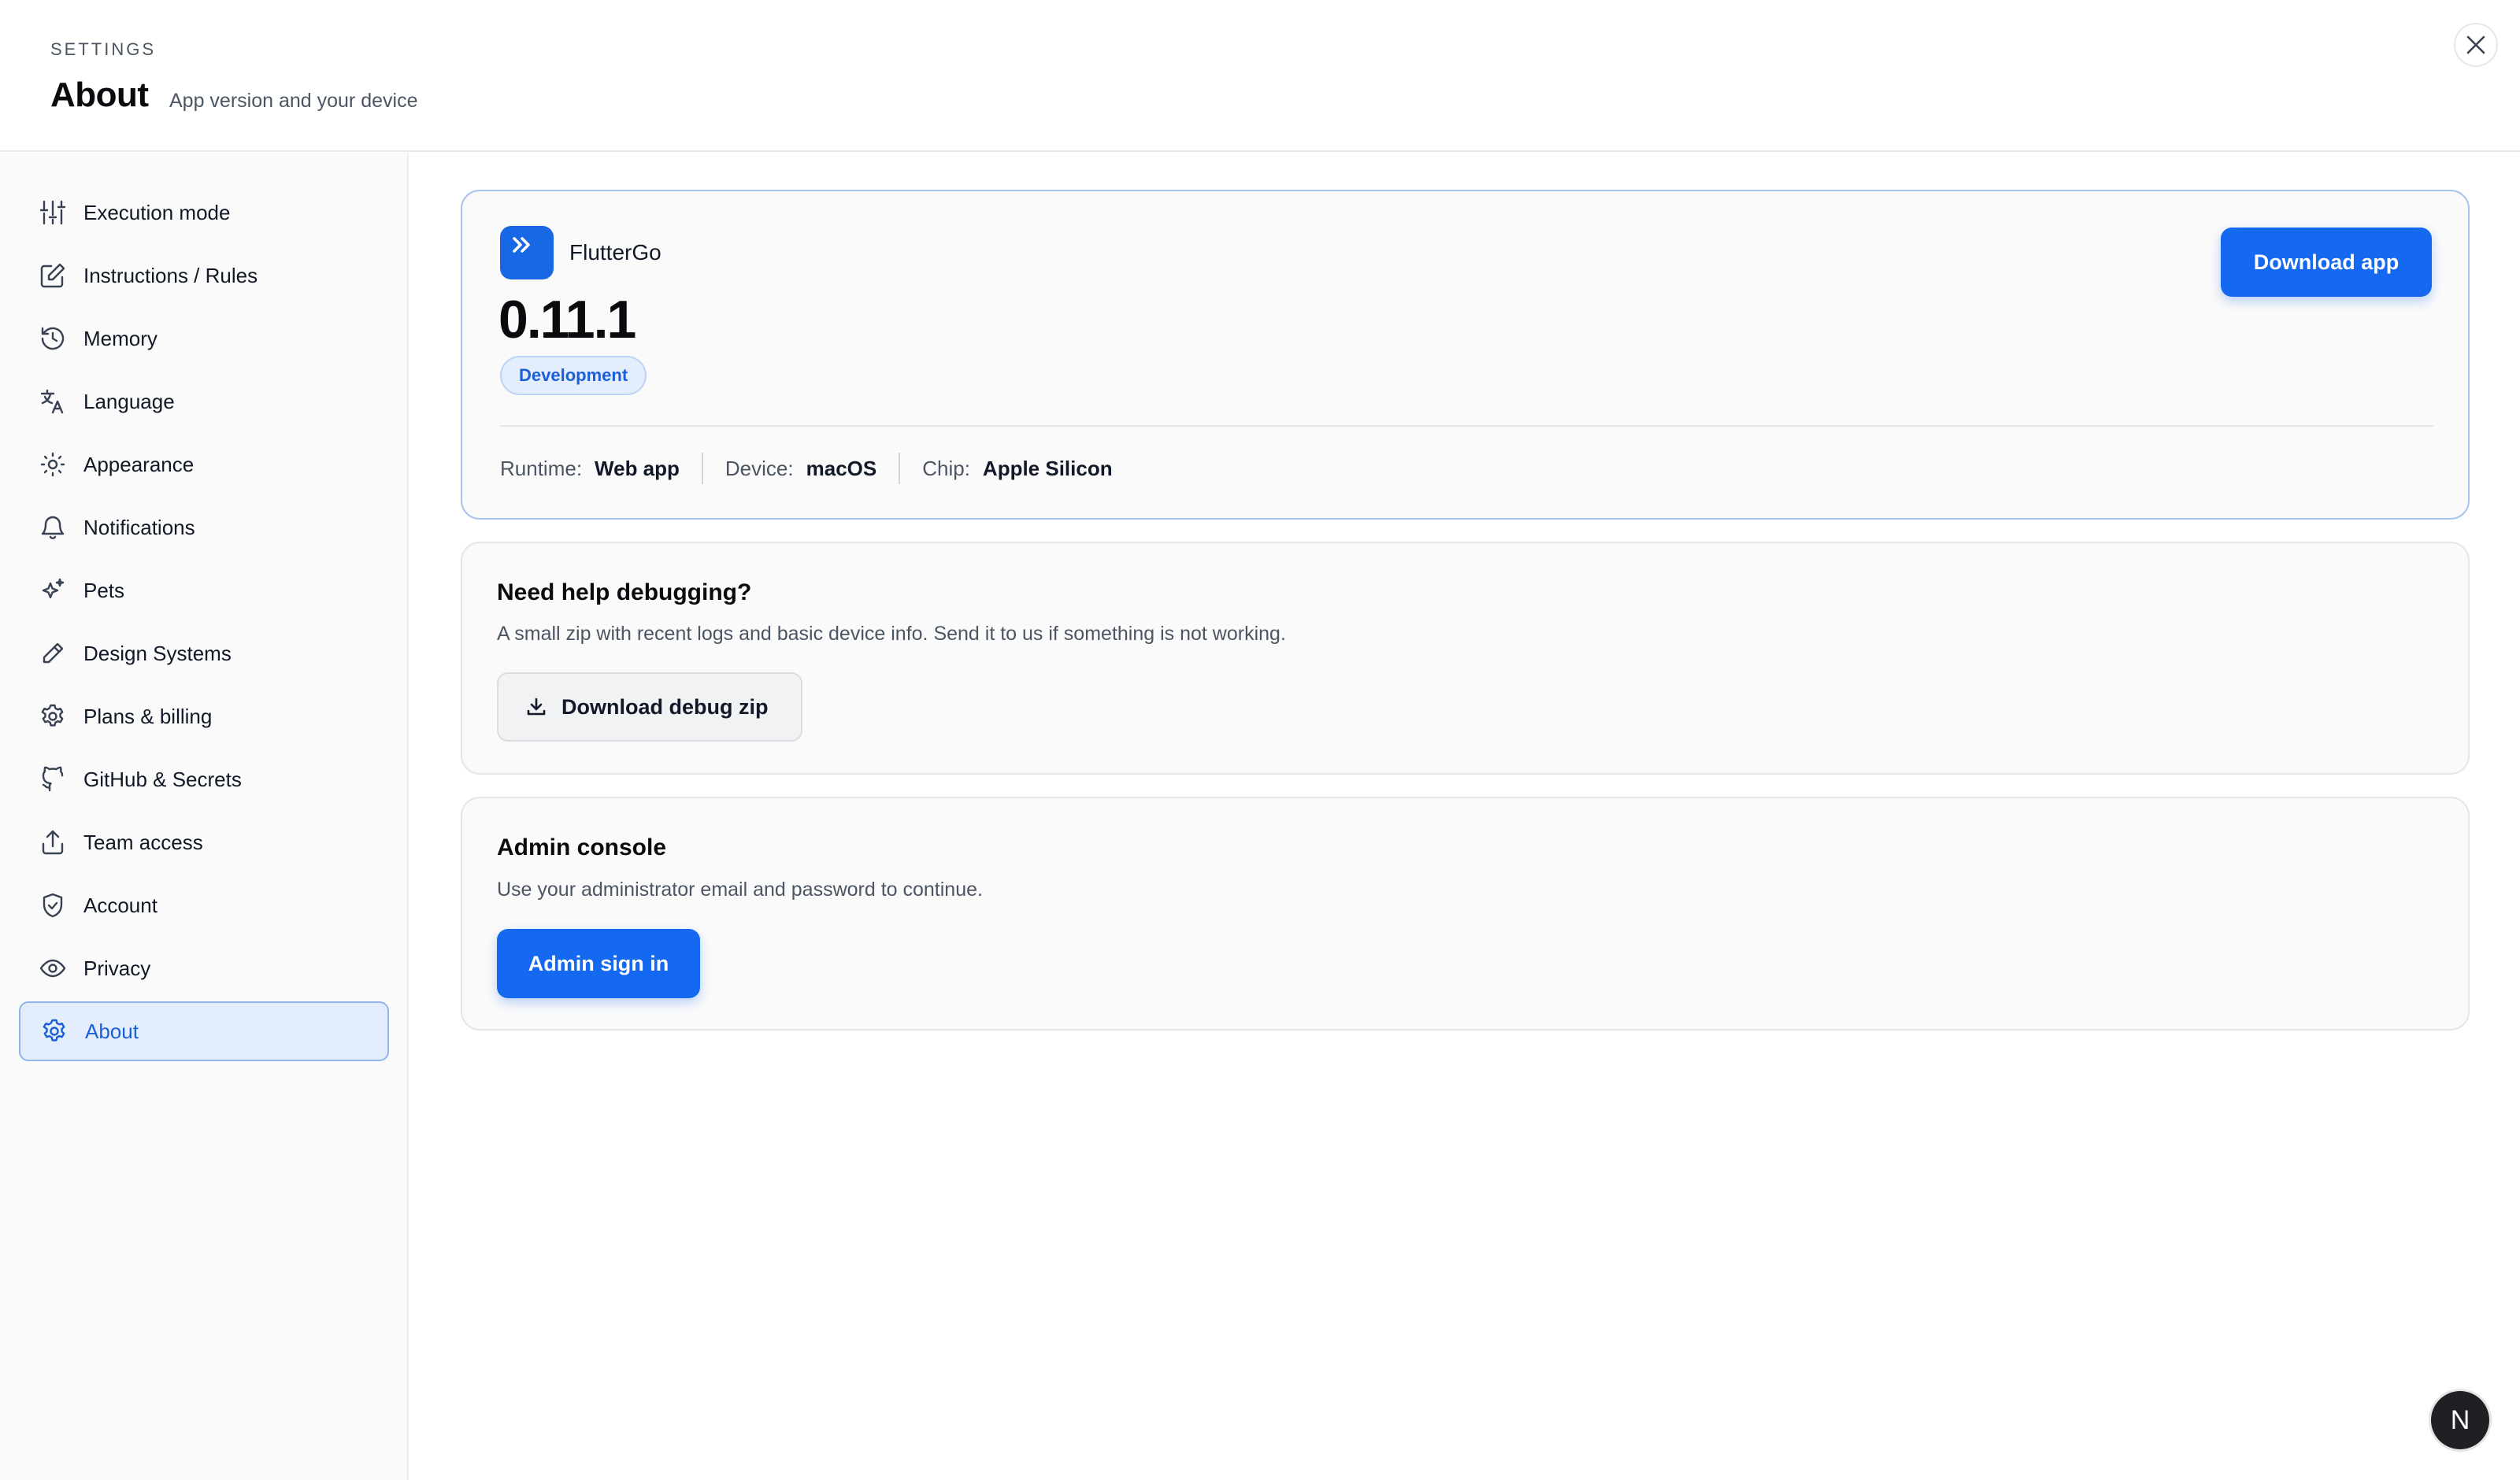  I want to click on sidebar-item-privacy: Privacy, so click(204, 968).